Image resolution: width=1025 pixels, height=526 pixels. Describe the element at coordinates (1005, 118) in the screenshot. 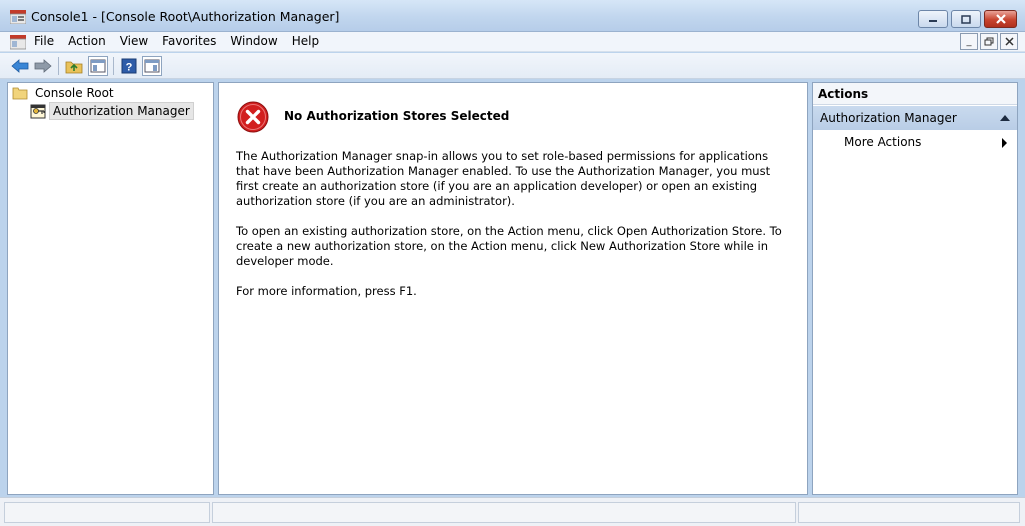

I see `collapse-caret-icon` at that location.